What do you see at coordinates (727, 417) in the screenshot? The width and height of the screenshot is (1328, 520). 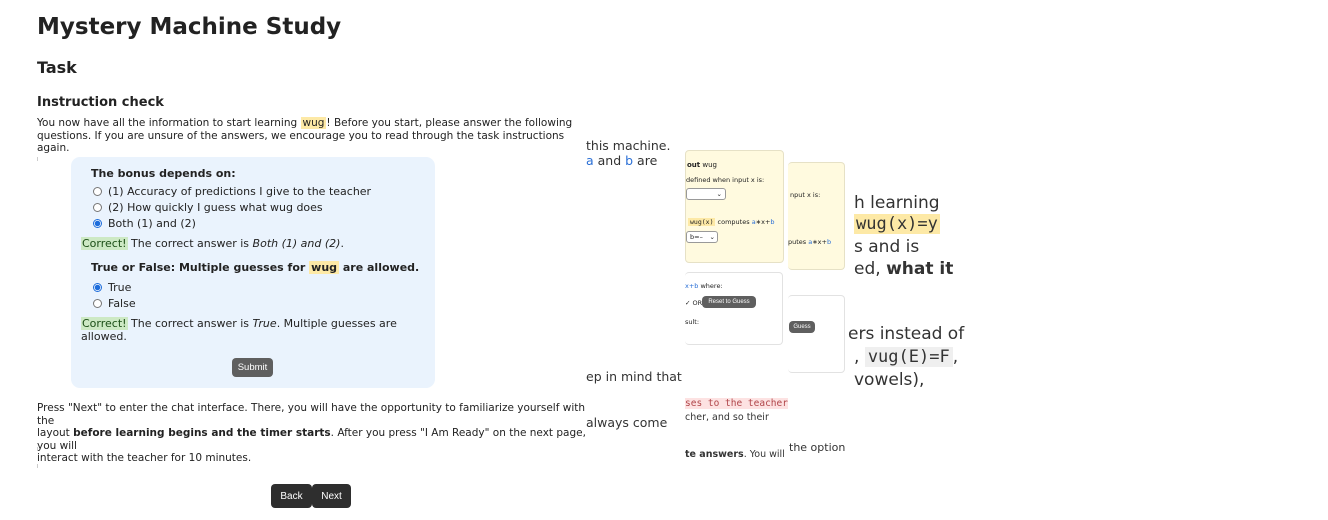 I see `bg-text-teacher: cher, and so their` at bounding box center [727, 417].